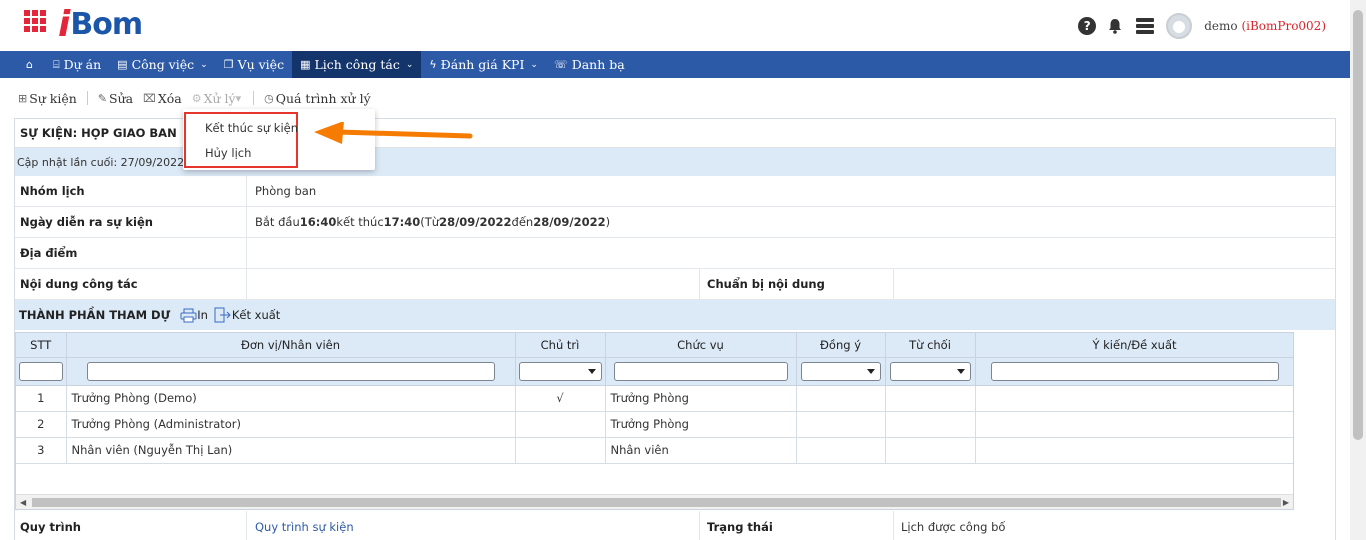 The width and height of the screenshot is (1366, 540). What do you see at coordinates (1087, 26) in the screenshot?
I see `help-icon: ?` at bounding box center [1087, 26].